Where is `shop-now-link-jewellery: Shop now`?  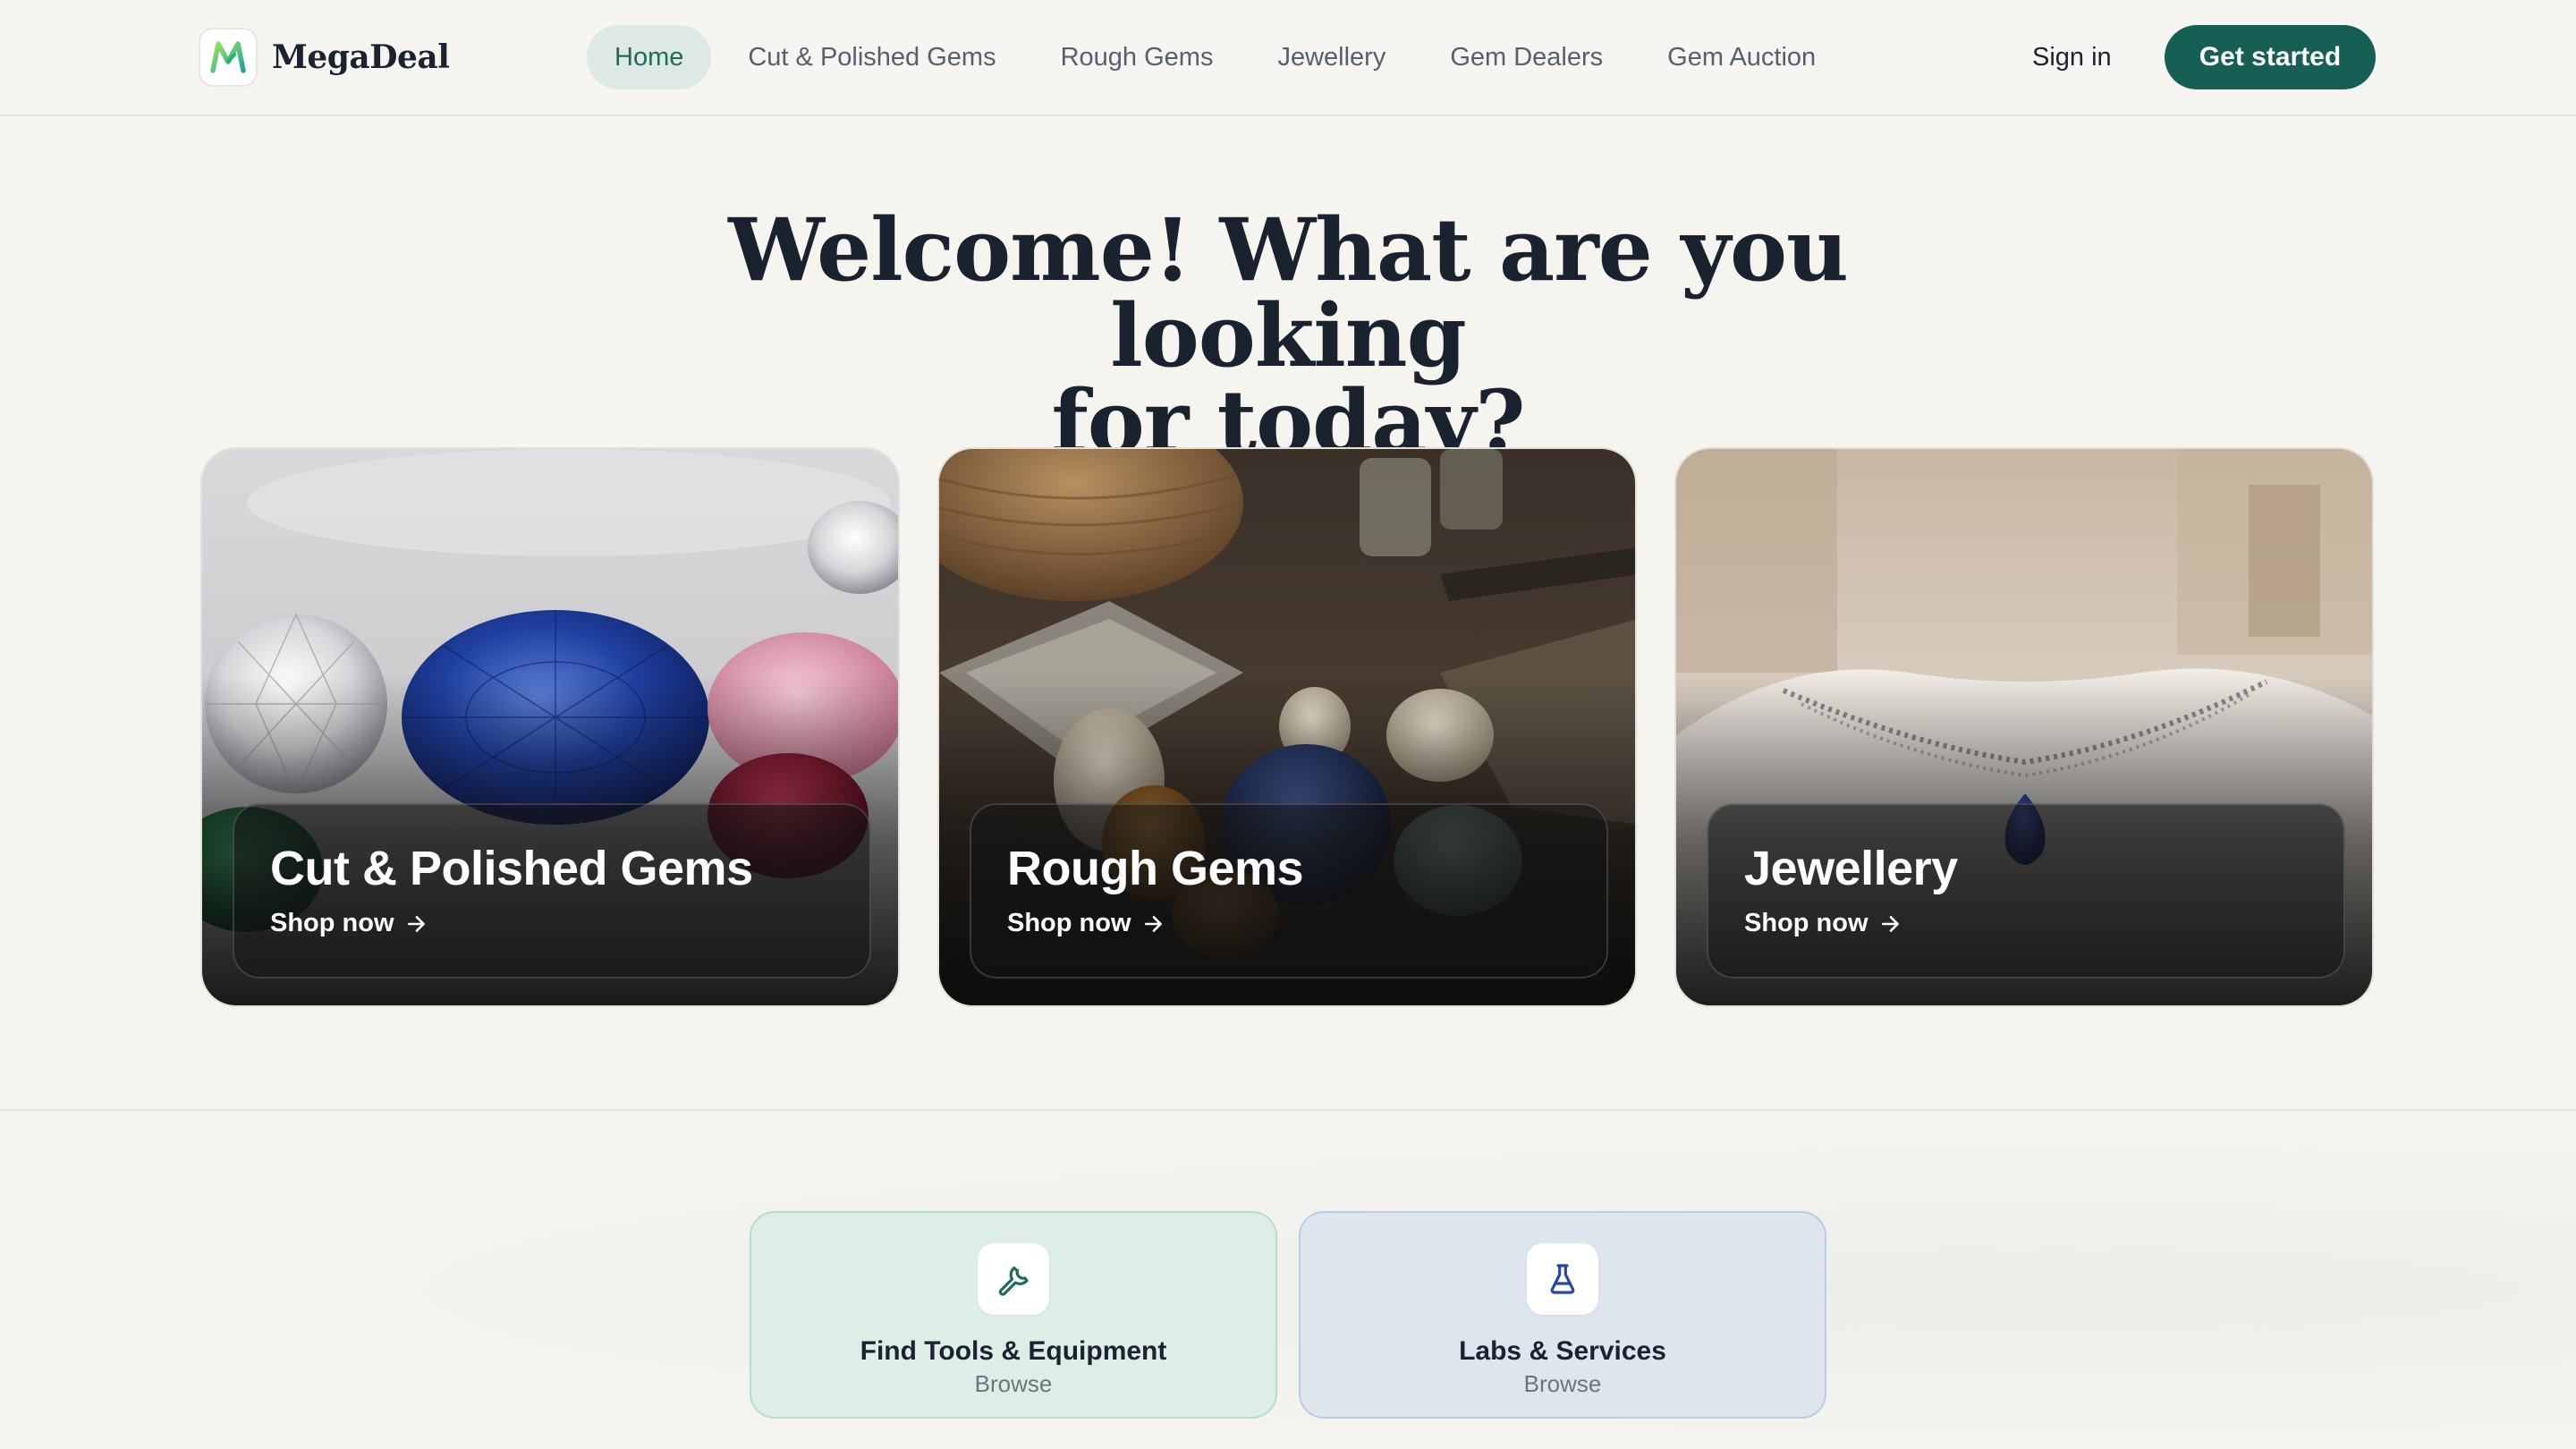
shop-now-link-jewellery: Shop now is located at coordinates (1823, 923).